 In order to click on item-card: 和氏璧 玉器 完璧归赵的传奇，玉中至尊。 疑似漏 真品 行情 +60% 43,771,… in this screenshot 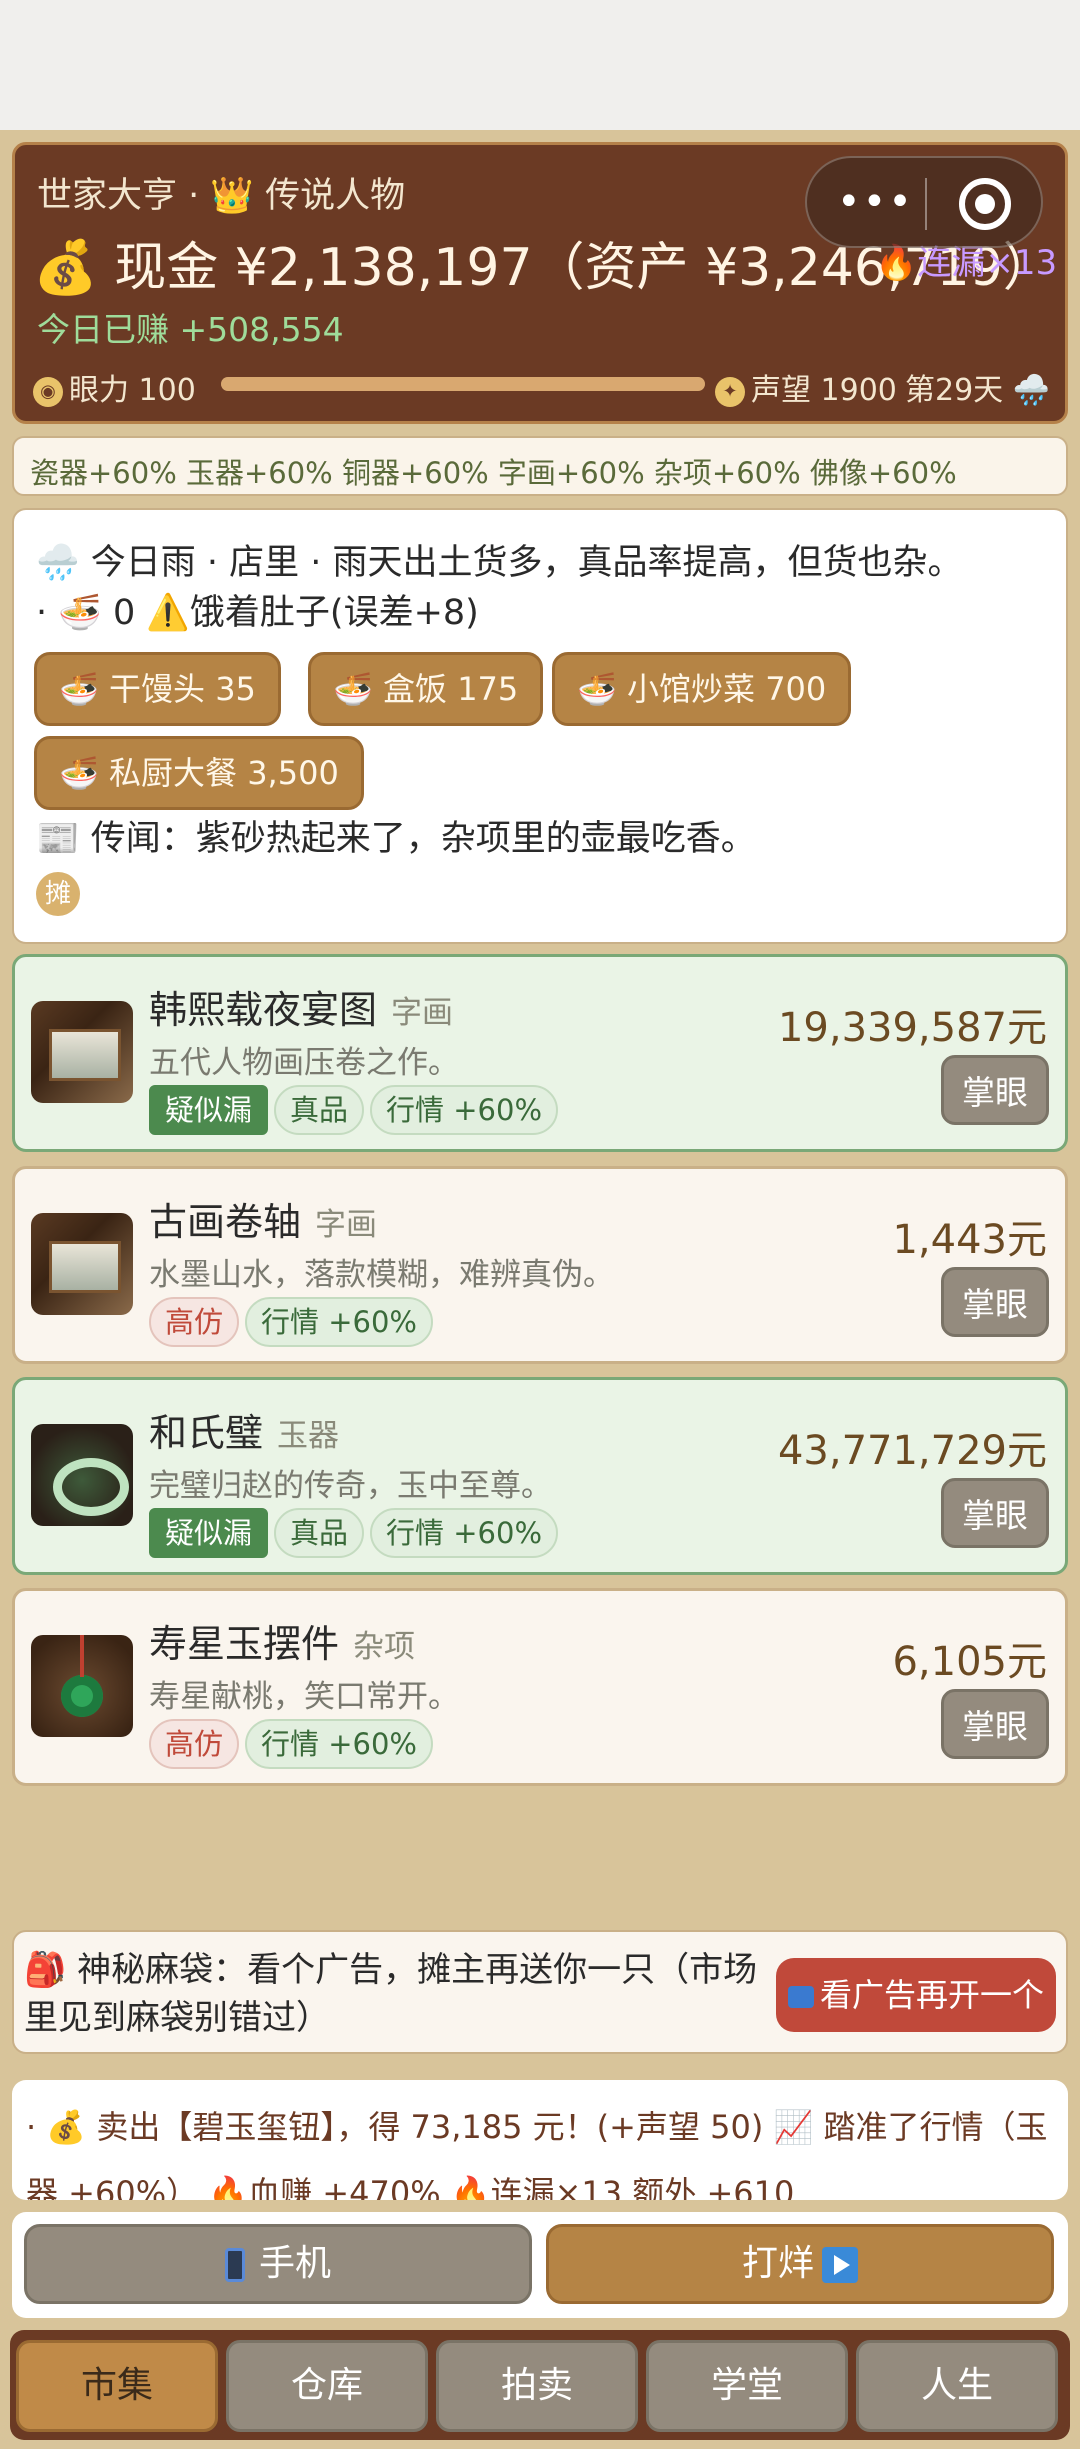, I will do `click(540, 1476)`.